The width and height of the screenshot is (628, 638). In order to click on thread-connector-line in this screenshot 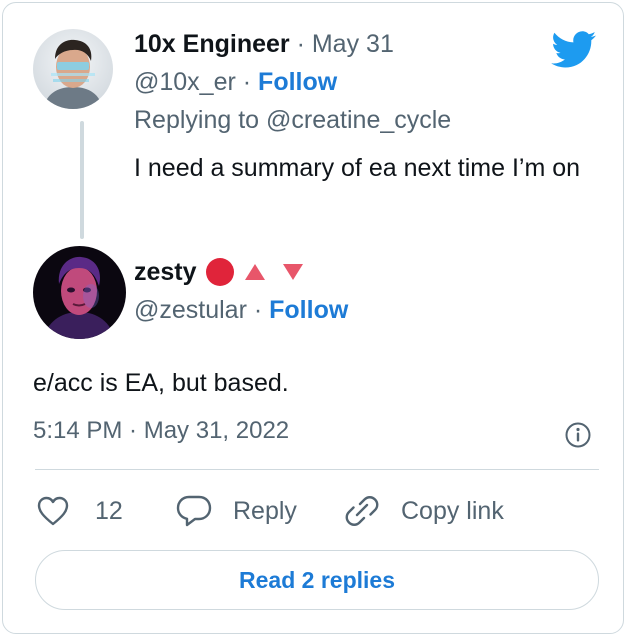, I will do `click(82, 180)`.